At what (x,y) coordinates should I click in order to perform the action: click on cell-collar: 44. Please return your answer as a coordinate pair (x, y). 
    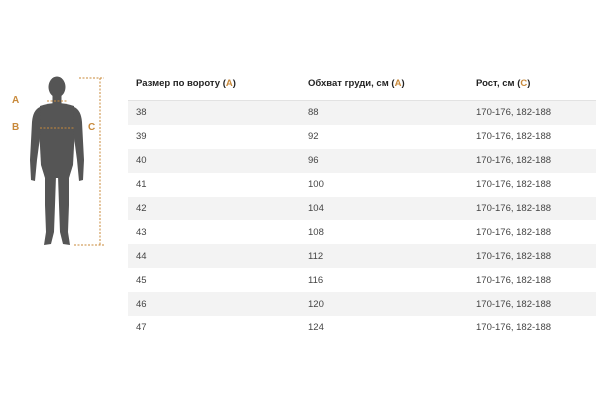
    Looking at the image, I should click on (214, 256).